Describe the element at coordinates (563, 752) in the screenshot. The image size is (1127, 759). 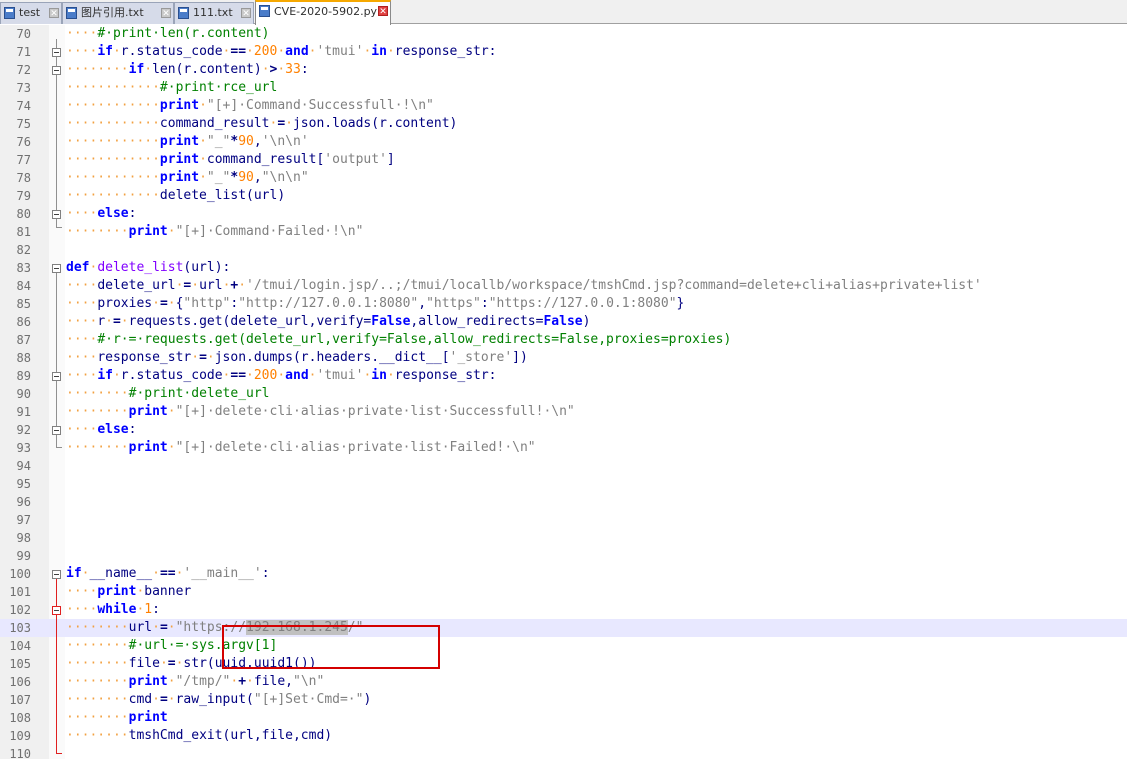
I see `code-line: 110` at that location.